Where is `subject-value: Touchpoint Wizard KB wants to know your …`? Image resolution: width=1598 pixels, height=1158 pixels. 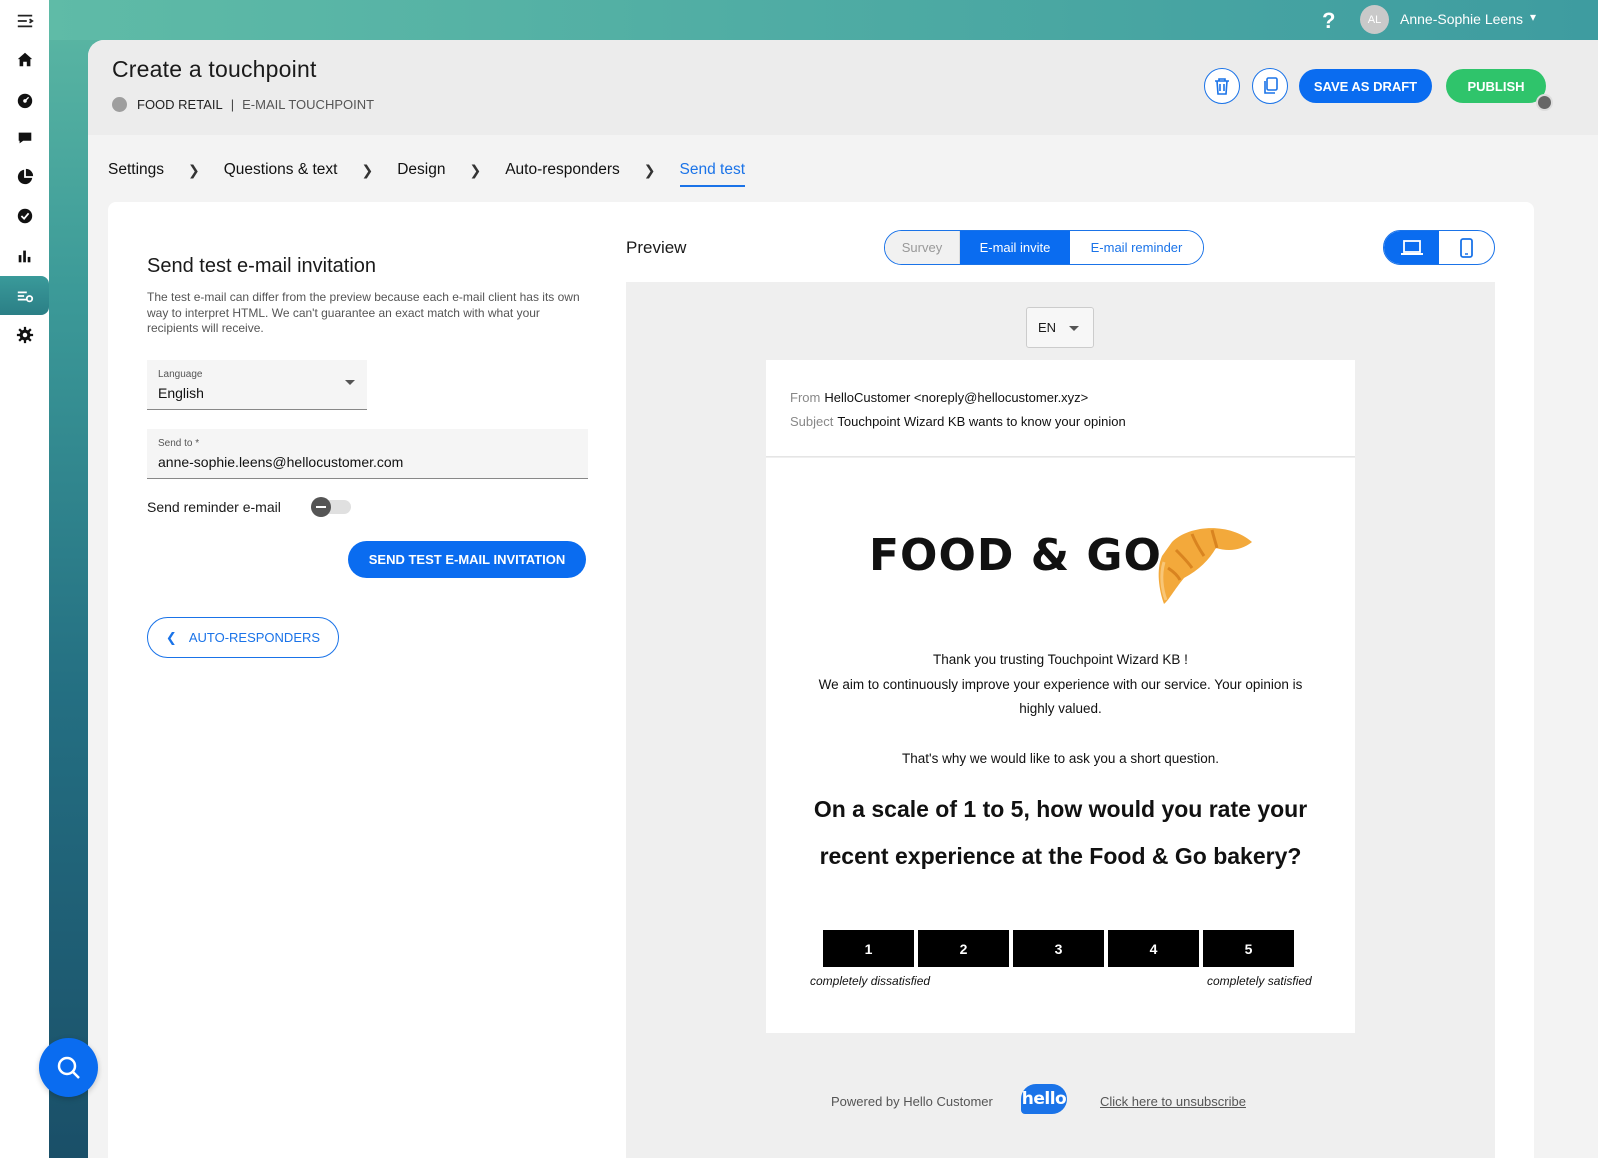
subject-value: Touchpoint Wizard KB wants to know your … is located at coordinates (981, 421).